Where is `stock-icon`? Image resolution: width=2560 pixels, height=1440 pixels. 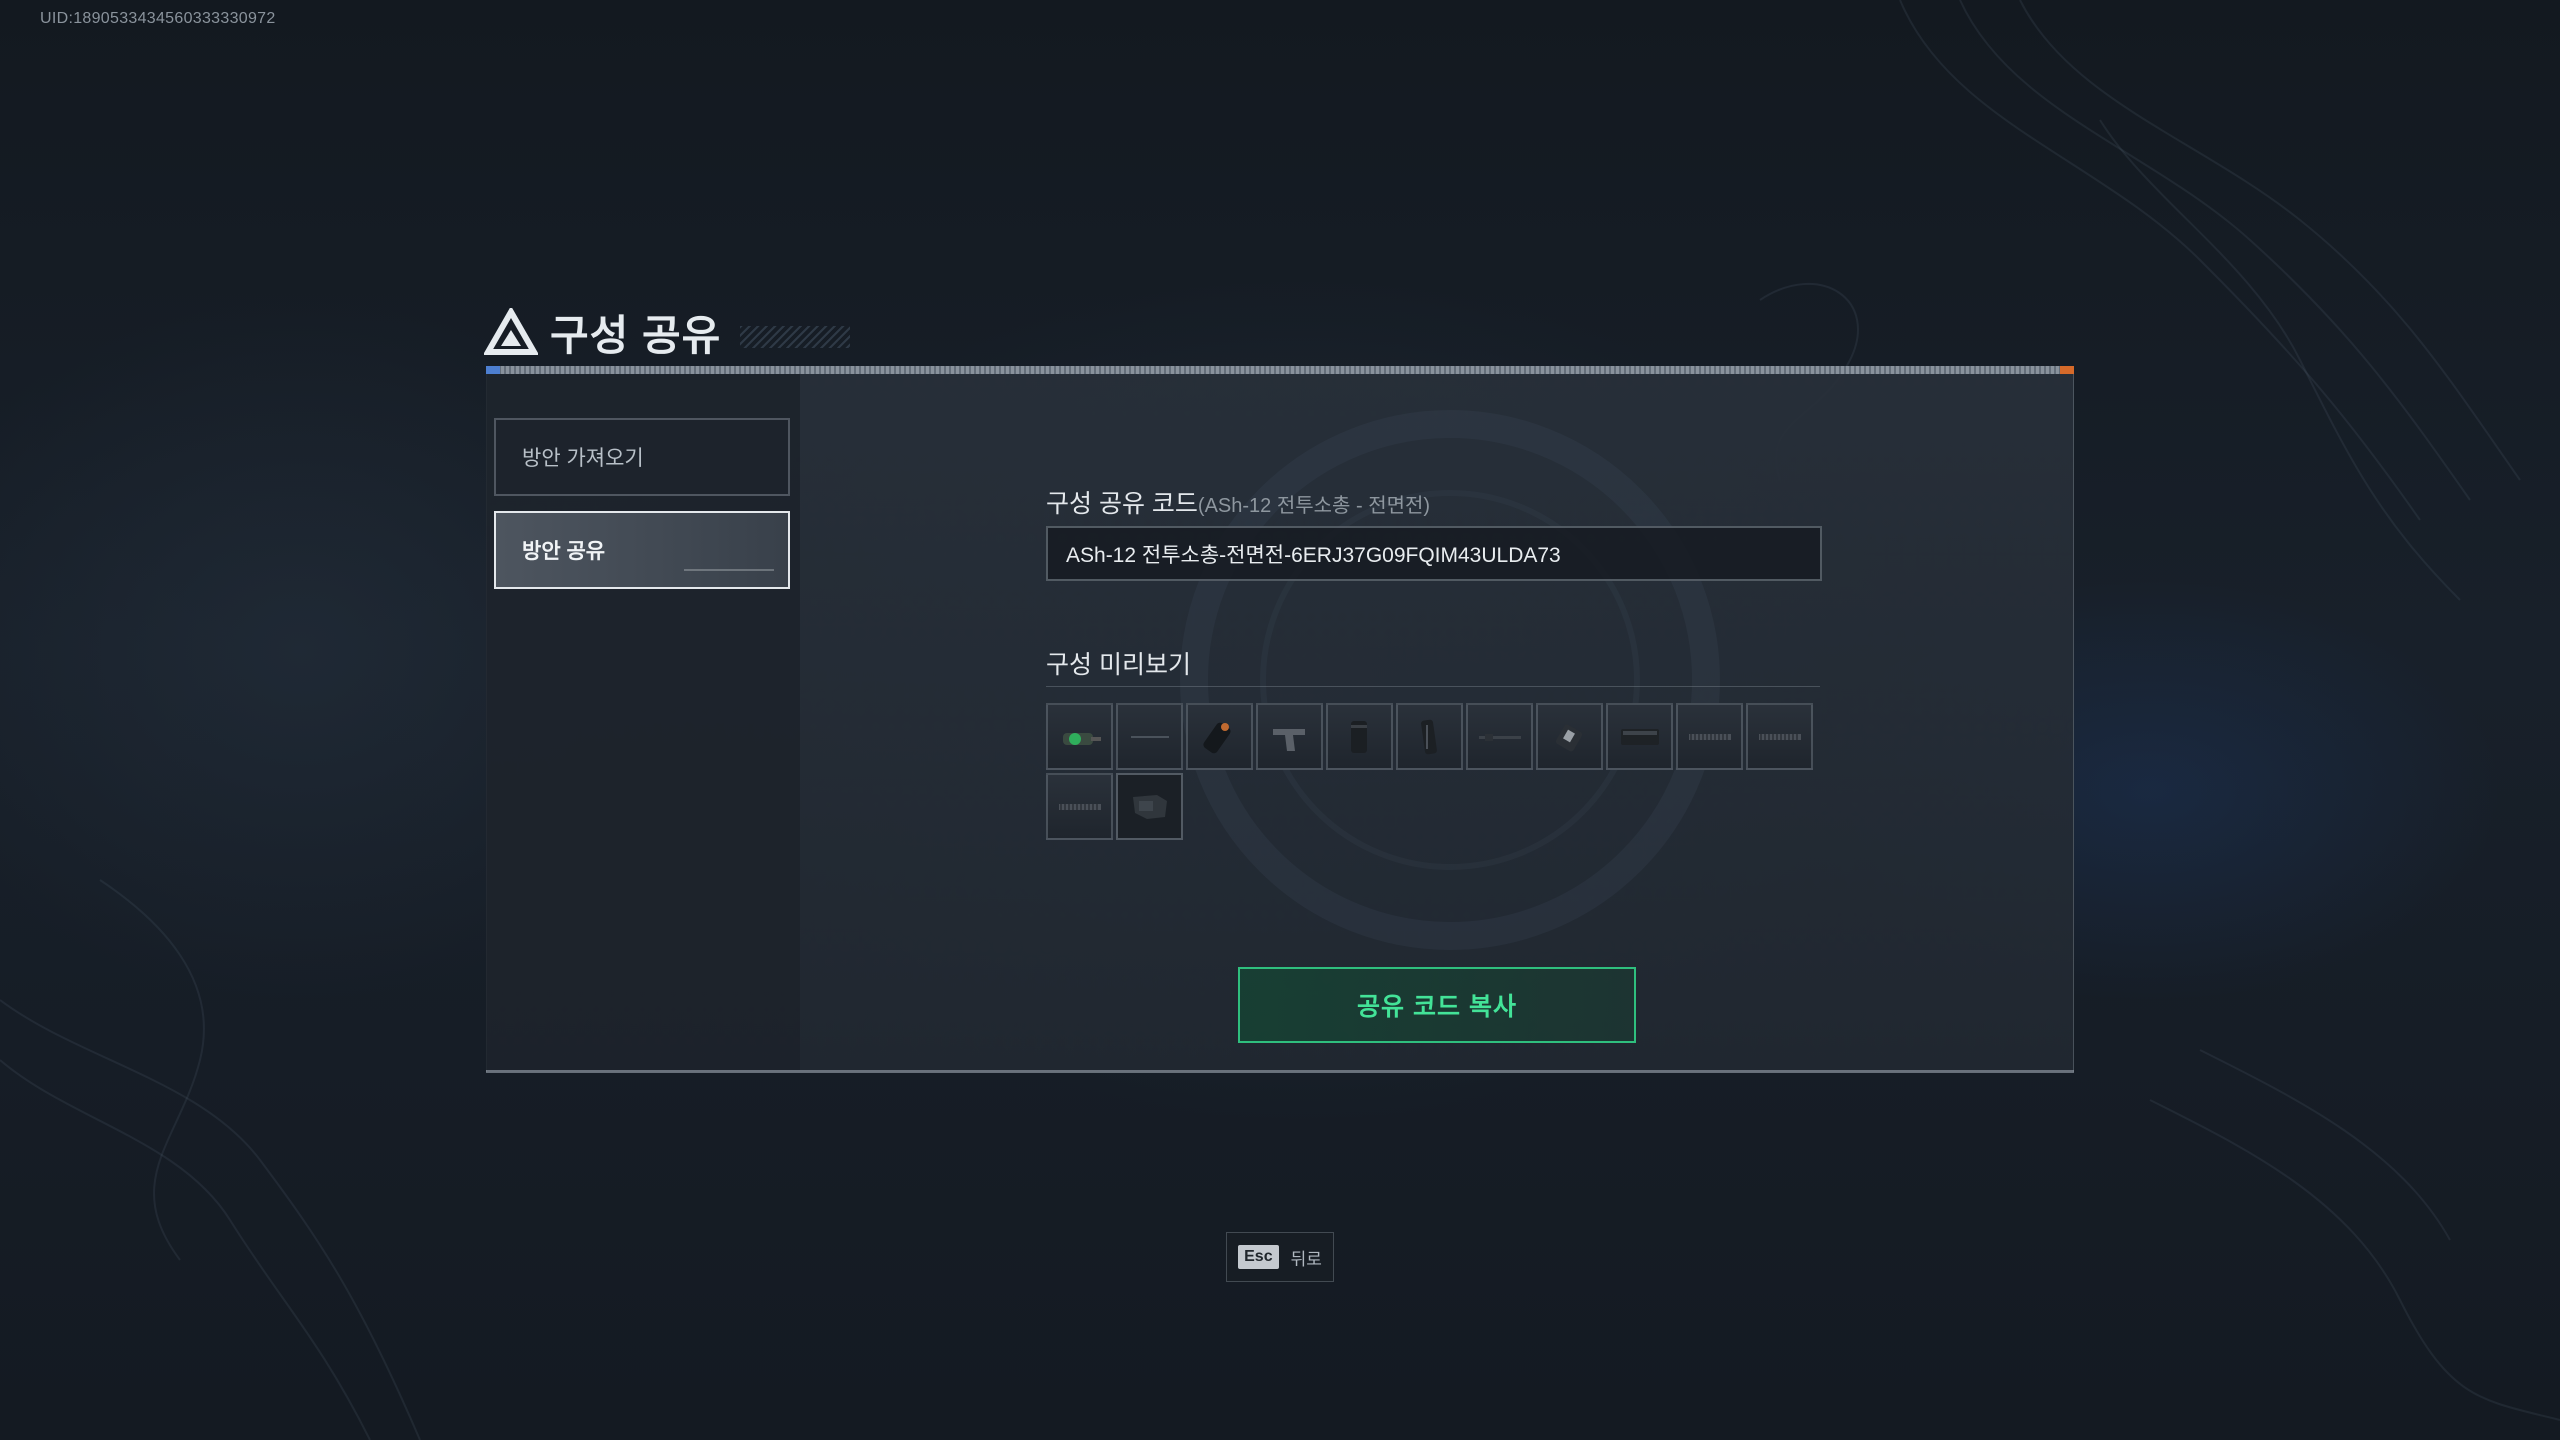 stock-icon is located at coordinates (1149, 806).